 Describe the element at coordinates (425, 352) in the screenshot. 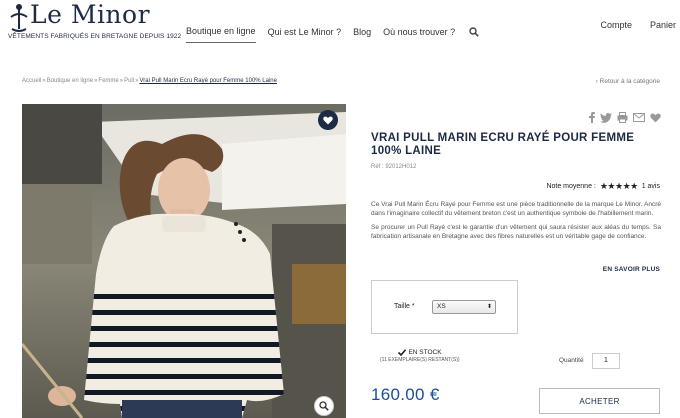

I see `stock-label: EN STOCK` at that location.